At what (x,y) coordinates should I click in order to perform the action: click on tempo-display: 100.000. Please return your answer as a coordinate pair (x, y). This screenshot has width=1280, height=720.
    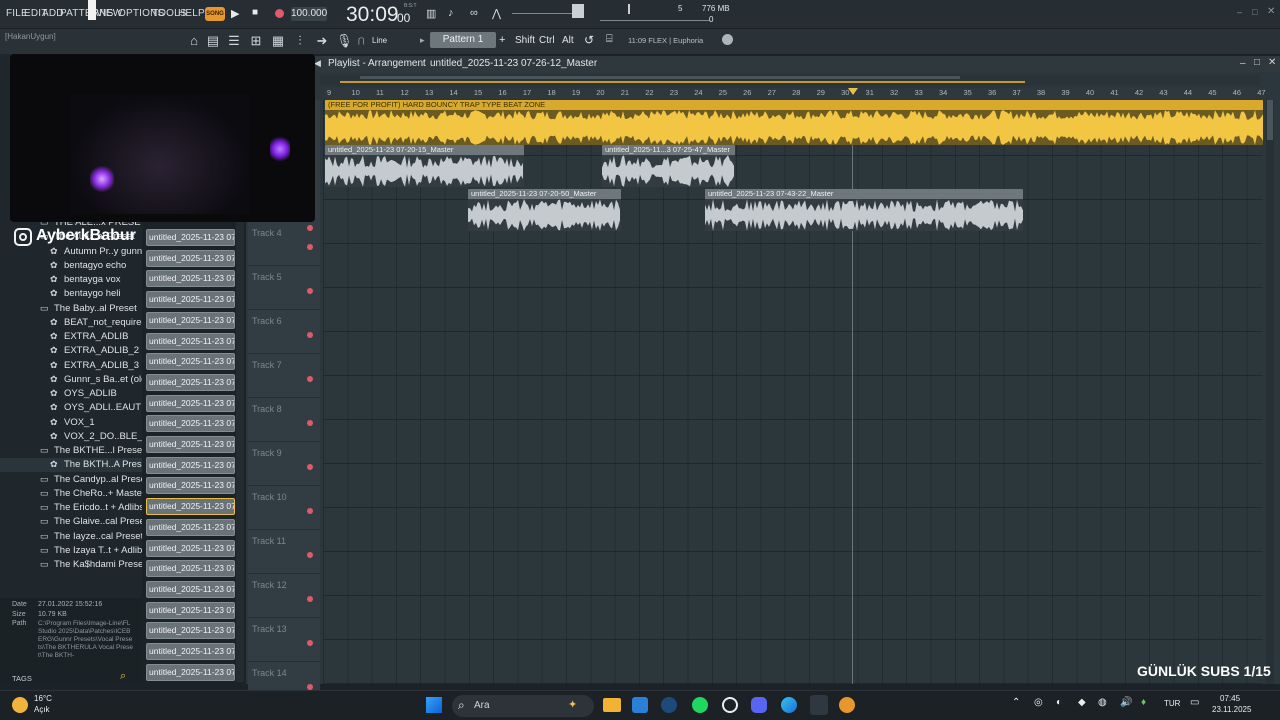
    Looking at the image, I should click on (309, 14).